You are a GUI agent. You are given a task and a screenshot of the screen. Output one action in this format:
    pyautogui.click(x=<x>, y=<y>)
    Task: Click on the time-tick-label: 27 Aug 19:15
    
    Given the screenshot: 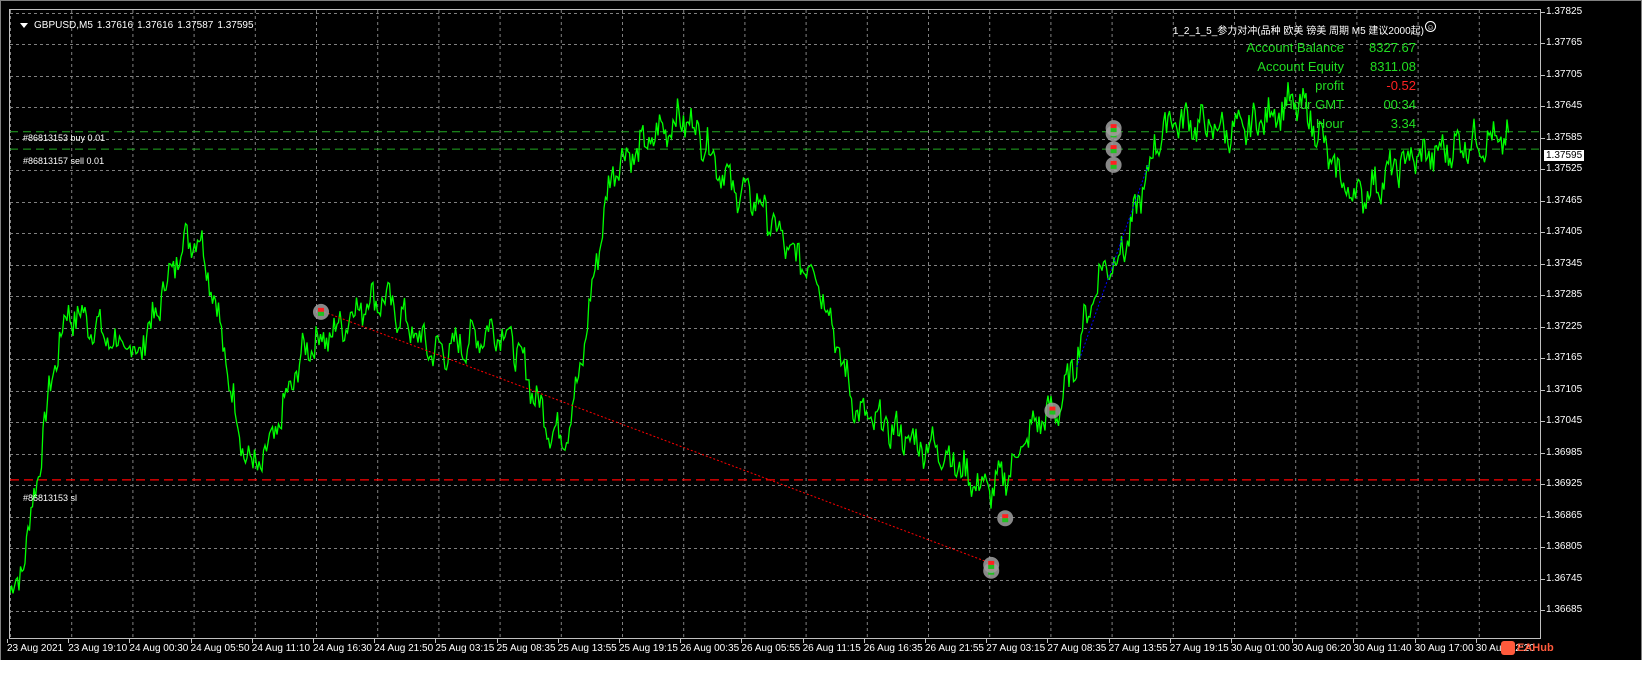 What is the action you would take?
    pyautogui.click(x=1199, y=646)
    